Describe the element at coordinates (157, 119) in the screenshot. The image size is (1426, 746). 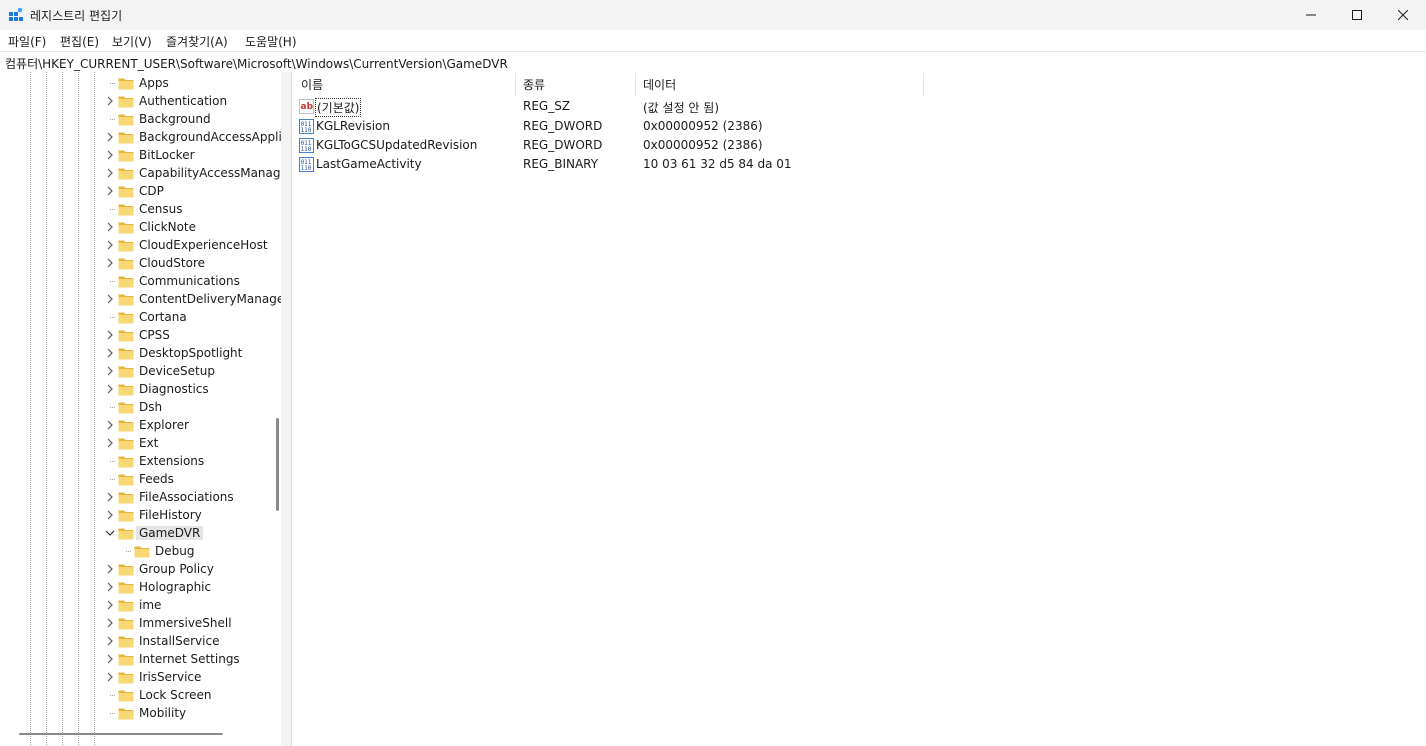
I see `tree-item-background: Background` at that location.